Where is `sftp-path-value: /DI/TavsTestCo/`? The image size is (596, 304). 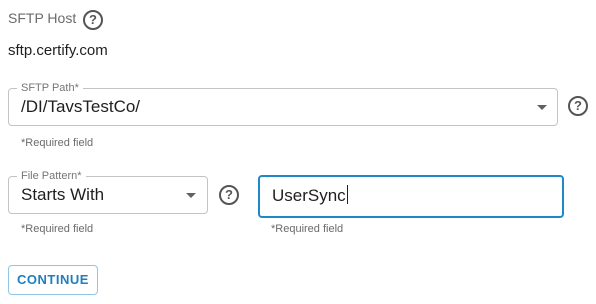 sftp-path-value: /DI/TavsTestCo/ is located at coordinates (81, 106).